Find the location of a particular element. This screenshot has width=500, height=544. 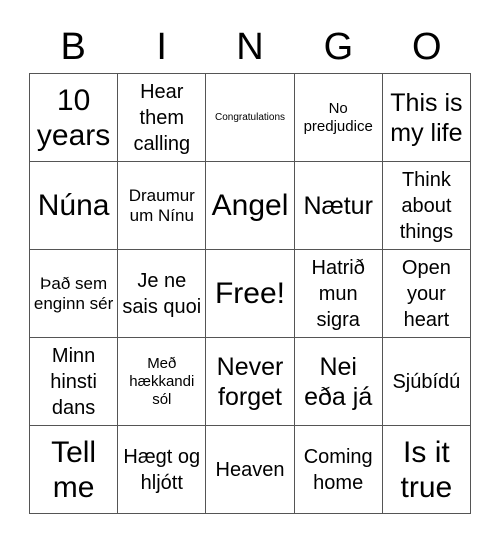

bingo-cell: Minn hinsti dans is located at coordinates (74, 382).